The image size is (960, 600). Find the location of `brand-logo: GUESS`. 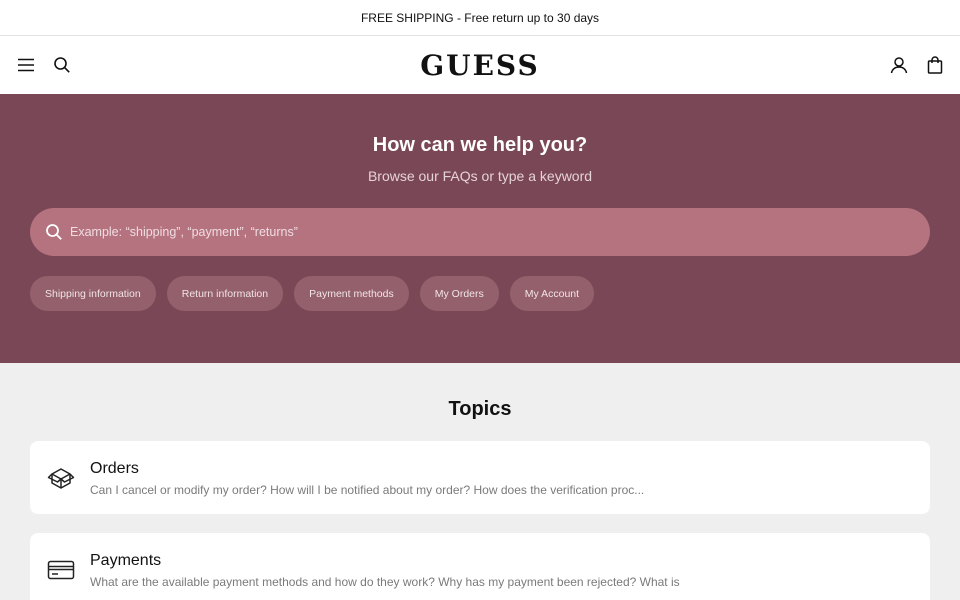

brand-logo: GUESS is located at coordinates (480, 66).